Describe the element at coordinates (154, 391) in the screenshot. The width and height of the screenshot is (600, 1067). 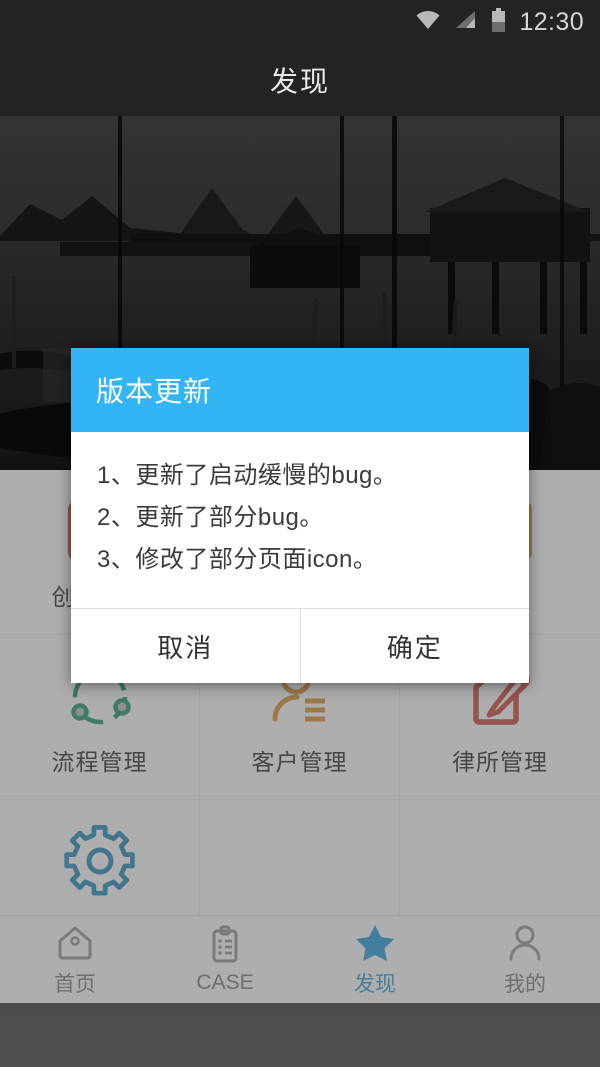
I see `dialog-title: 版本更新` at that location.